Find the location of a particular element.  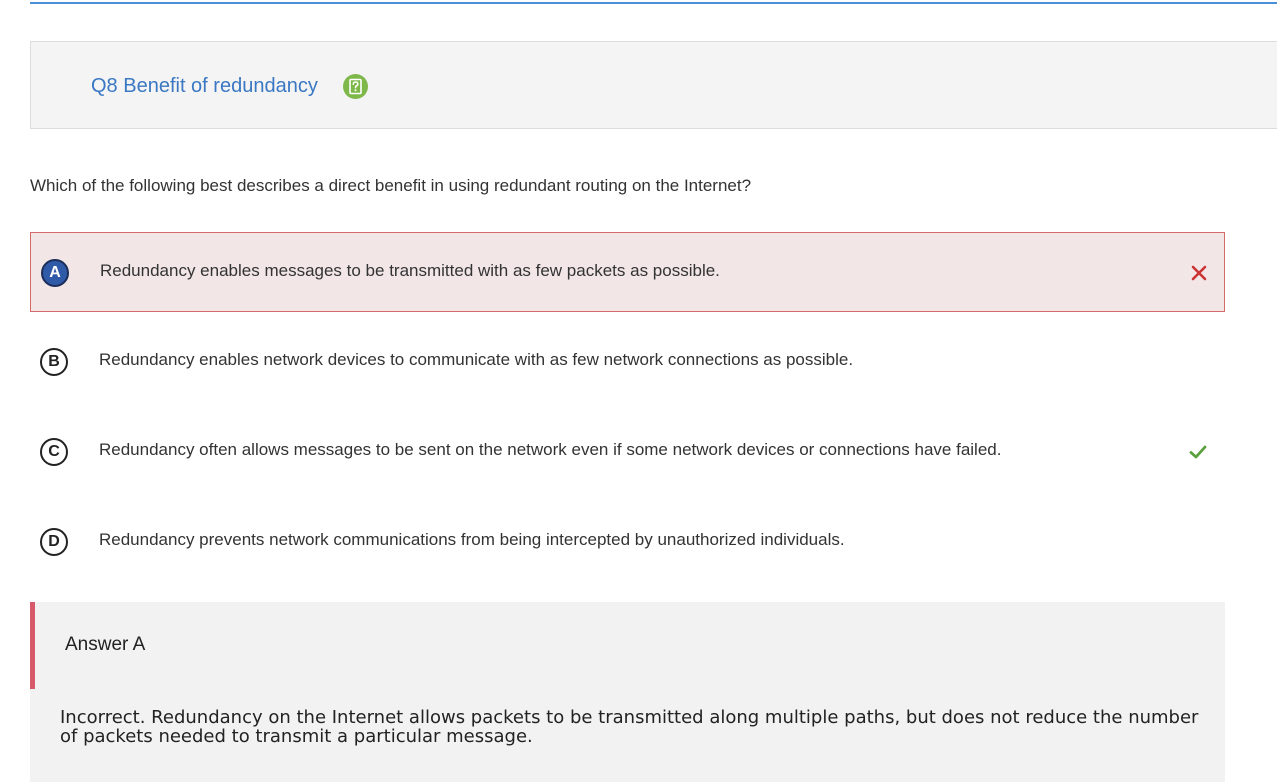

choice-b-letter-badge: B is located at coordinates (54, 362).